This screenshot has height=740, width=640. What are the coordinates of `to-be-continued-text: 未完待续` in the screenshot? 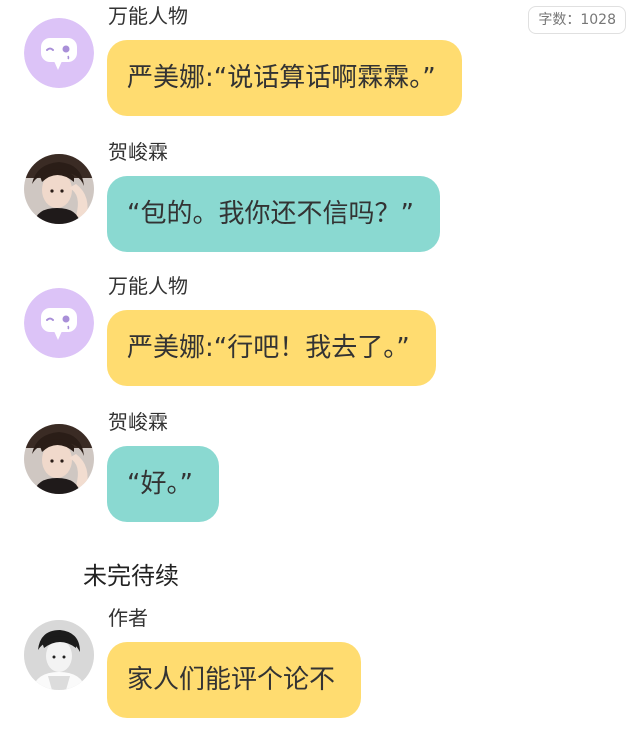 It's located at (131, 576).